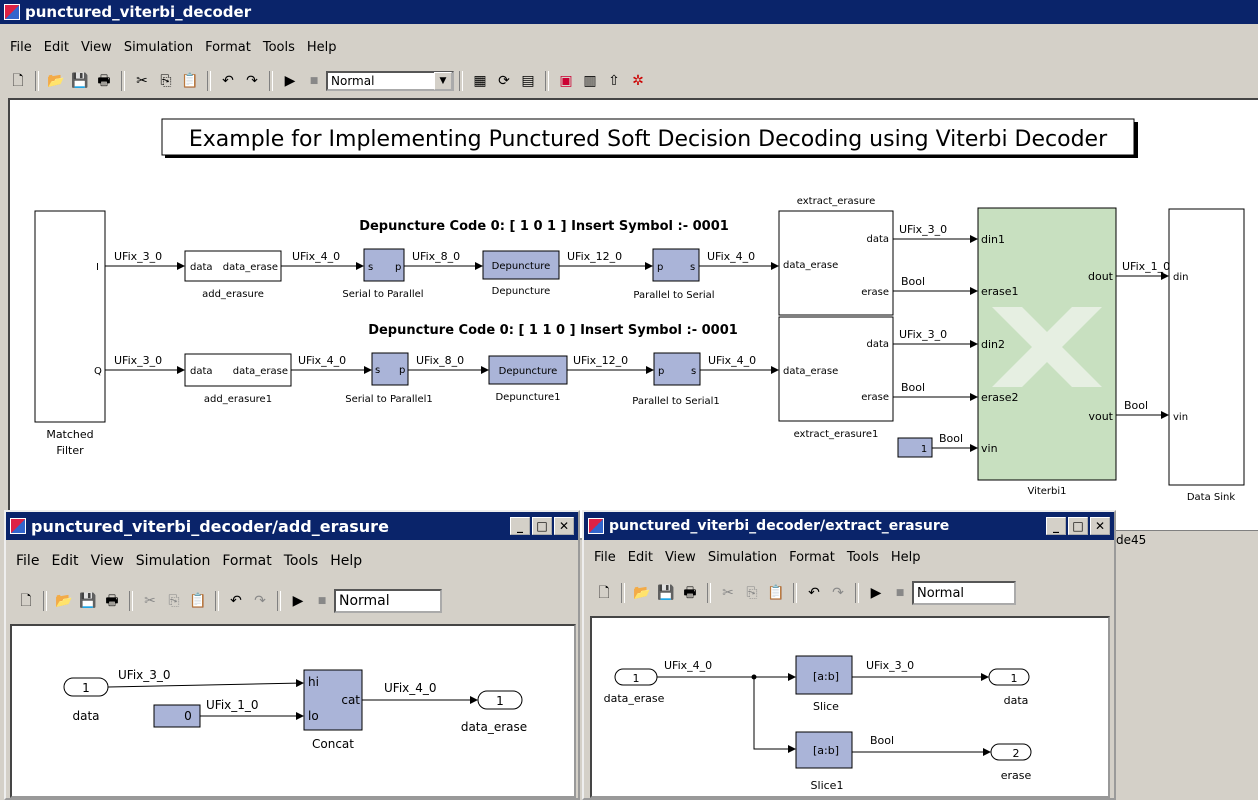 The image size is (1258, 800). Describe the element at coordinates (443, 81) in the screenshot. I see `chevron-down-icon: ▼` at that location.